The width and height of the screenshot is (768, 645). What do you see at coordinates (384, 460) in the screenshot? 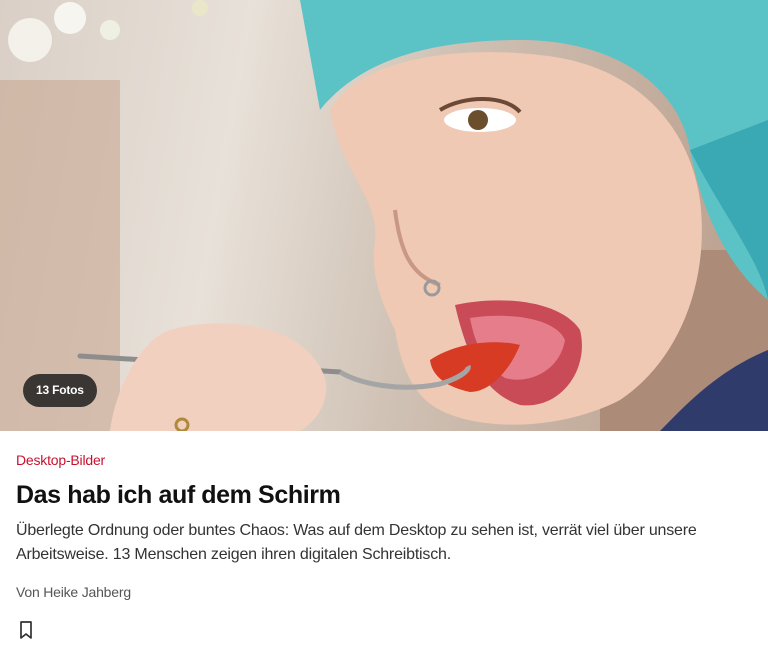
I see `article-kicker: Desktop-Bilder` at bounding box center [384, 460].